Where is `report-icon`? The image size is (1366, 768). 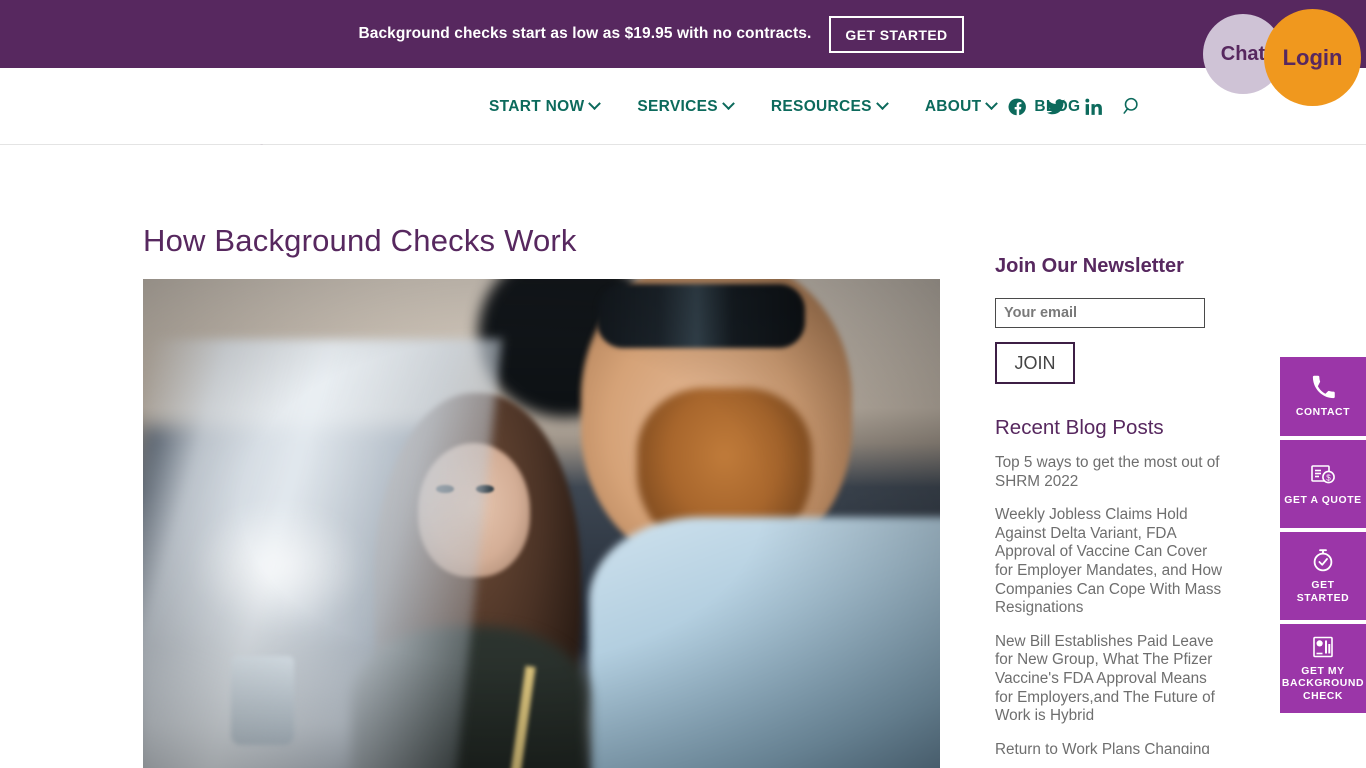 report-icon is located at coordinates (1323, 647).